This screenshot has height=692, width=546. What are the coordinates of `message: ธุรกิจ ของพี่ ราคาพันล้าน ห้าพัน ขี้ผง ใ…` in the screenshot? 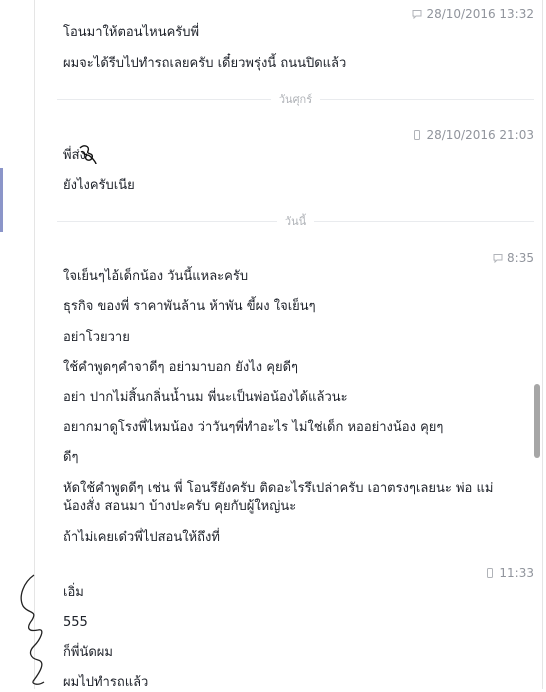 It's located at (189, 306).